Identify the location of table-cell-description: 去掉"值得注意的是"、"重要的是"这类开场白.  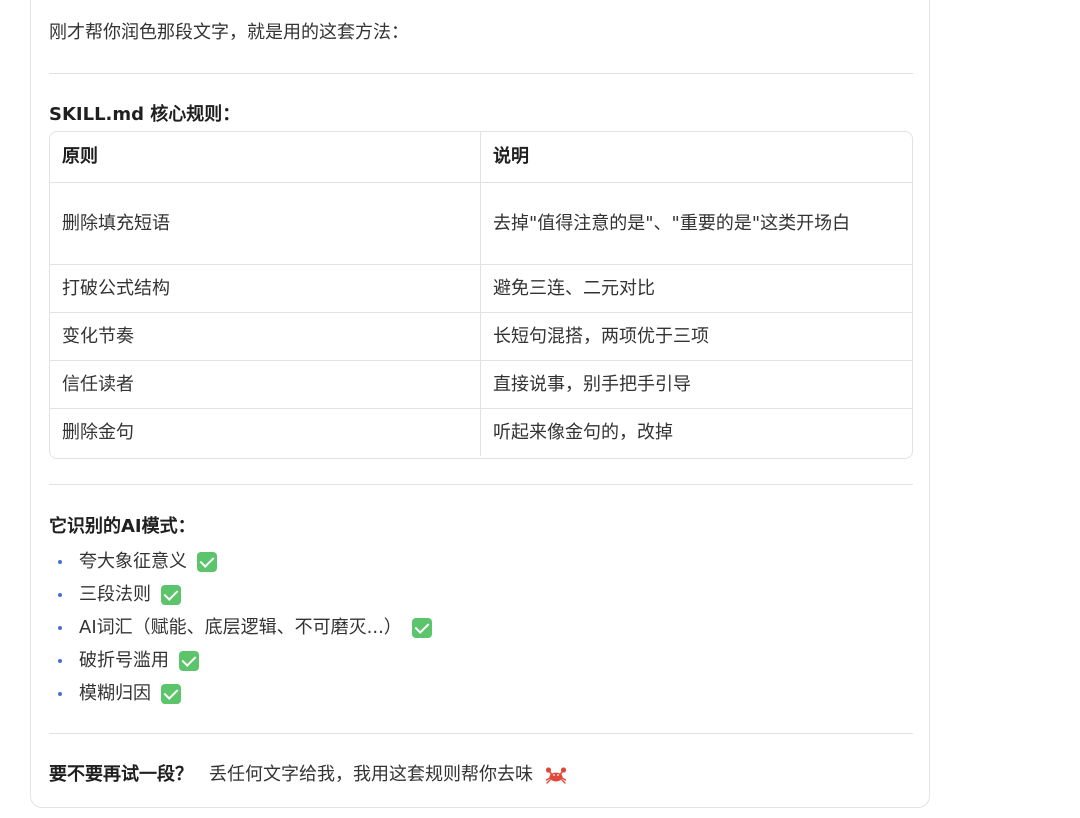
(696, 223).